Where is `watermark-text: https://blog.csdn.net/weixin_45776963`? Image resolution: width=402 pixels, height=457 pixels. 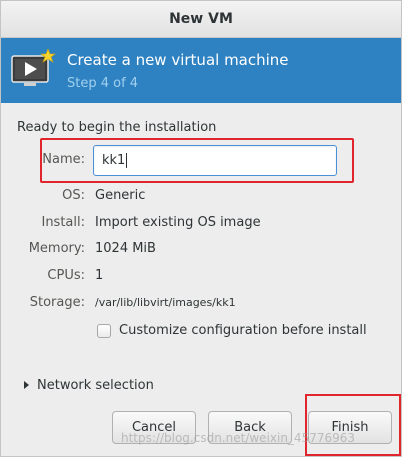 watermark-text: https://blog.csdn.net/weixin_45776963 is located at coordinates (238, 438).